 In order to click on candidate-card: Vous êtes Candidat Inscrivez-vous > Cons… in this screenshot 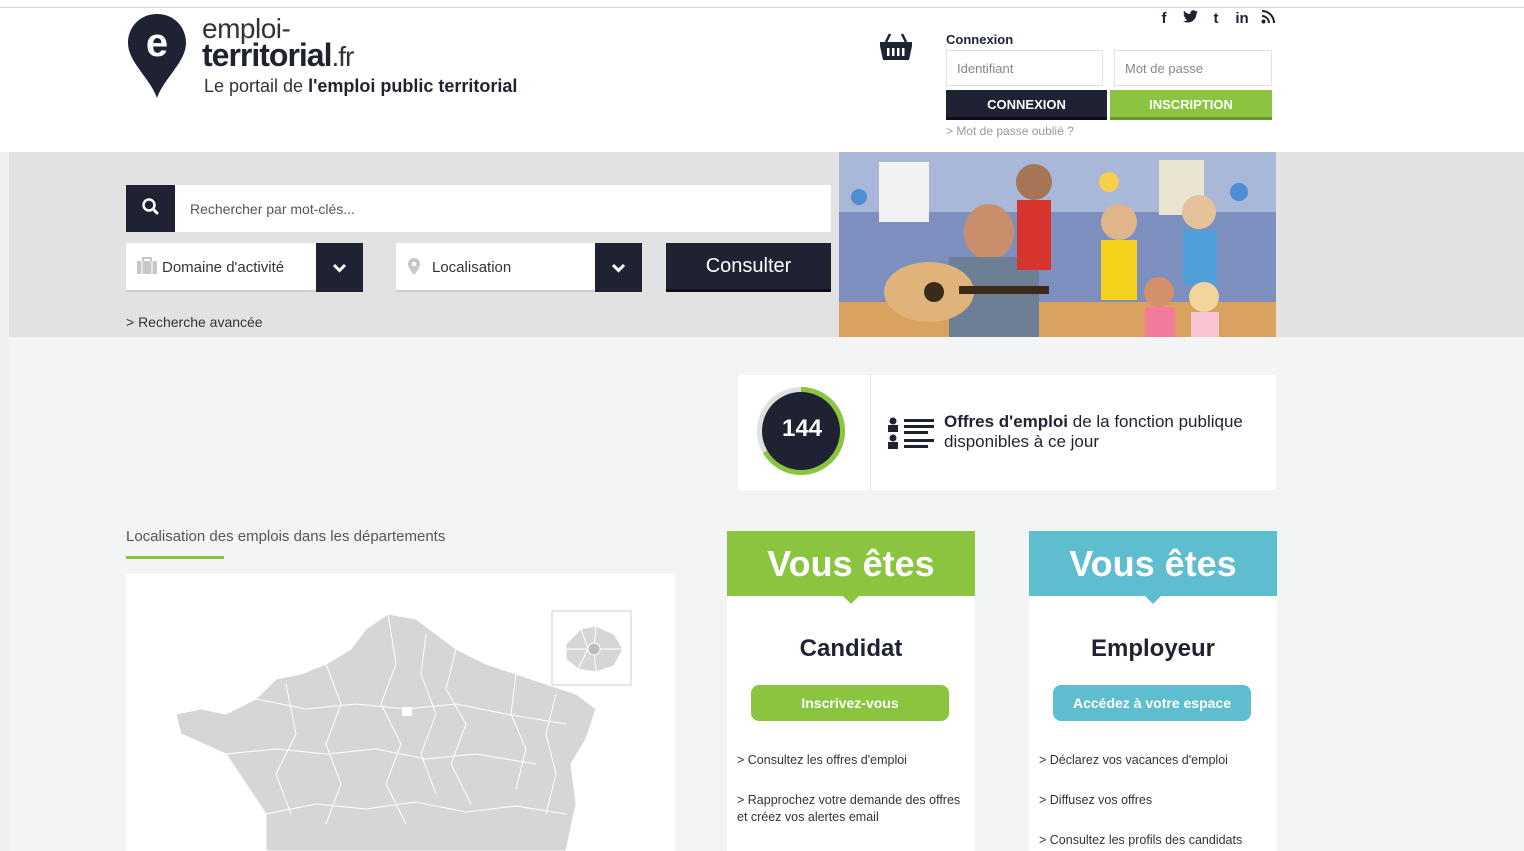, I will do `click(851, 691)`.